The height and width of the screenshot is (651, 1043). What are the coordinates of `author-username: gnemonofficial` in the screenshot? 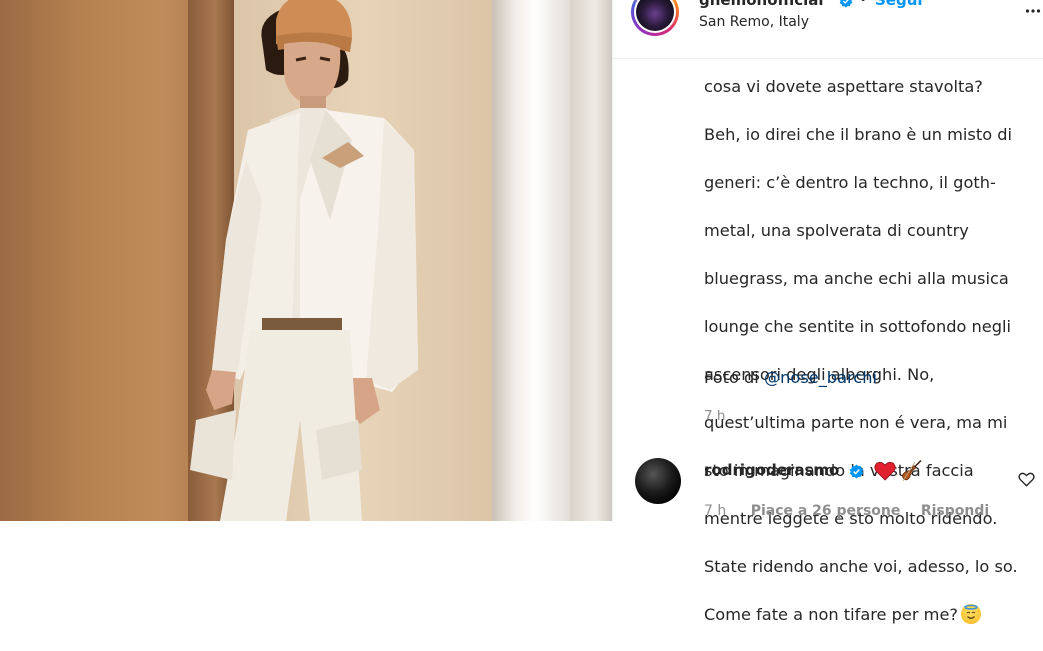 It's located at (761, 4).